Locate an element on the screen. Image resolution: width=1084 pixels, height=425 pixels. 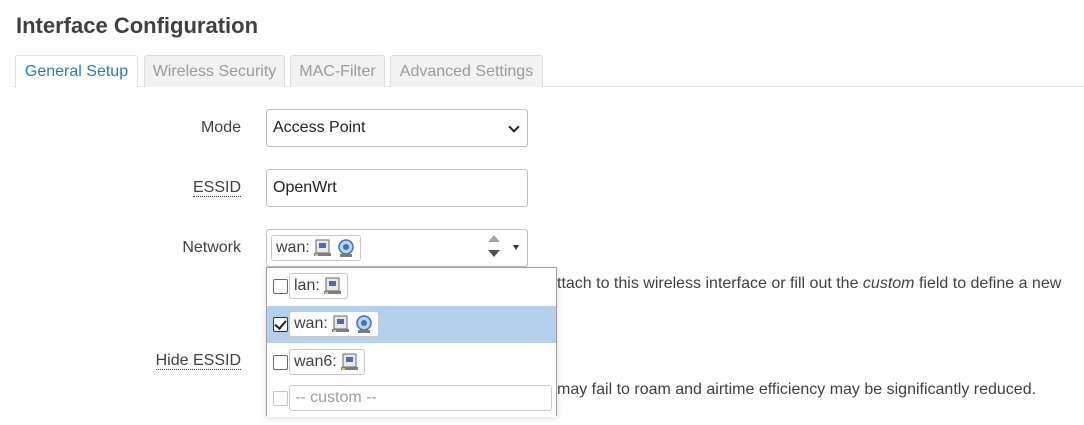
network-help-em: custom is located at coordinates (888, 283).